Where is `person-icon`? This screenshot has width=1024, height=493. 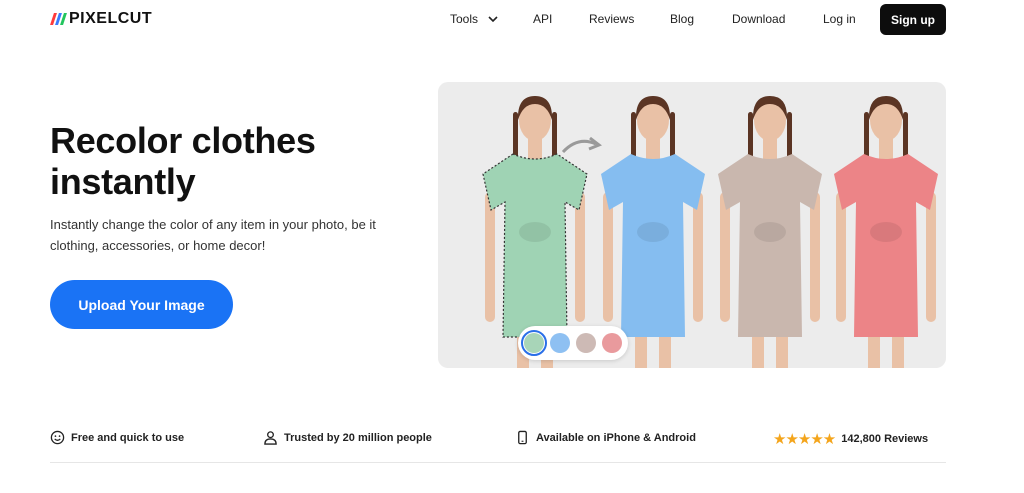 person-icon is located at coordinates (270, 438).